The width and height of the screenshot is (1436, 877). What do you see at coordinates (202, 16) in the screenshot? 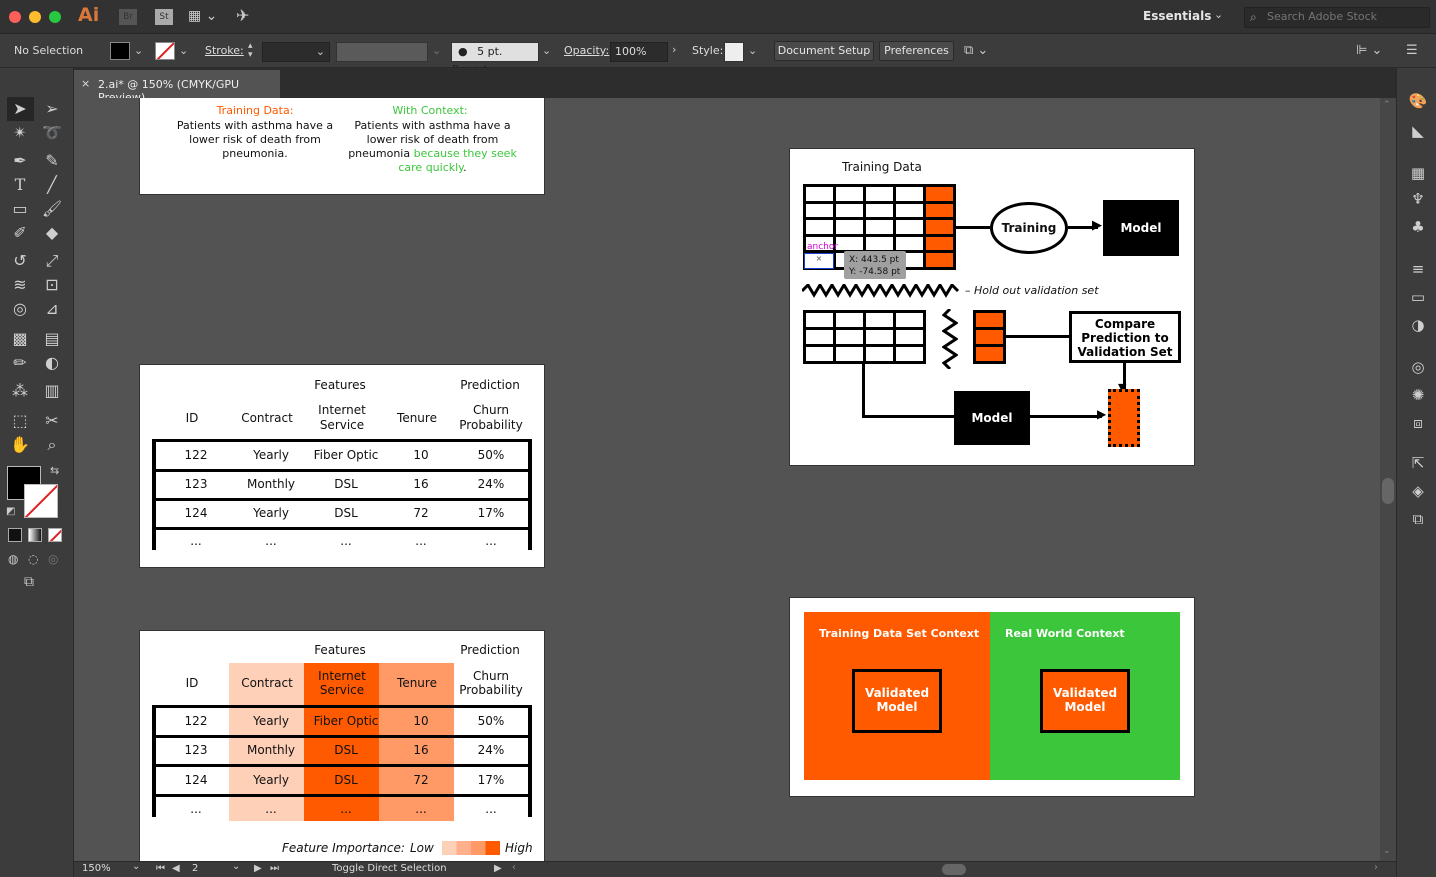
I see `arrange-documents-icon: ▦ ⌄` at bounding box center [202, 16].